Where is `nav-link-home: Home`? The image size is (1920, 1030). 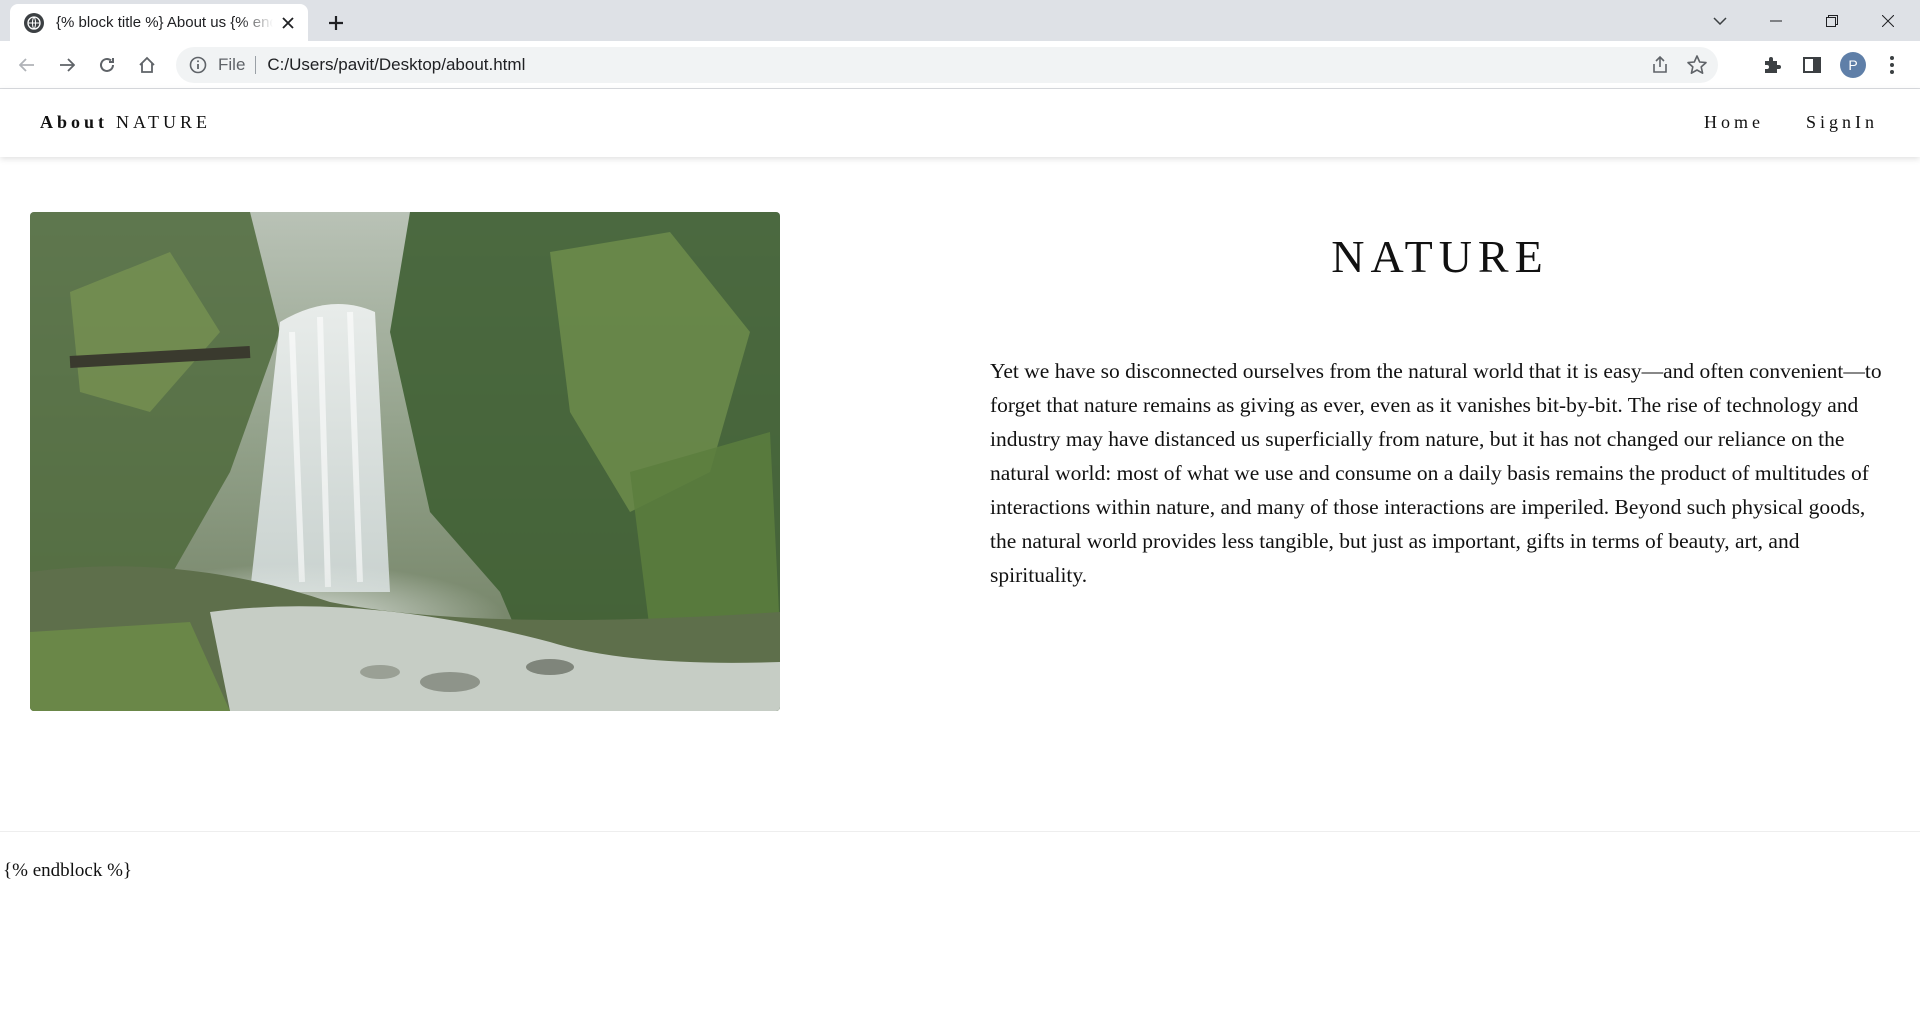 nav-link-home: Home is located at coordinates (1734, 122).